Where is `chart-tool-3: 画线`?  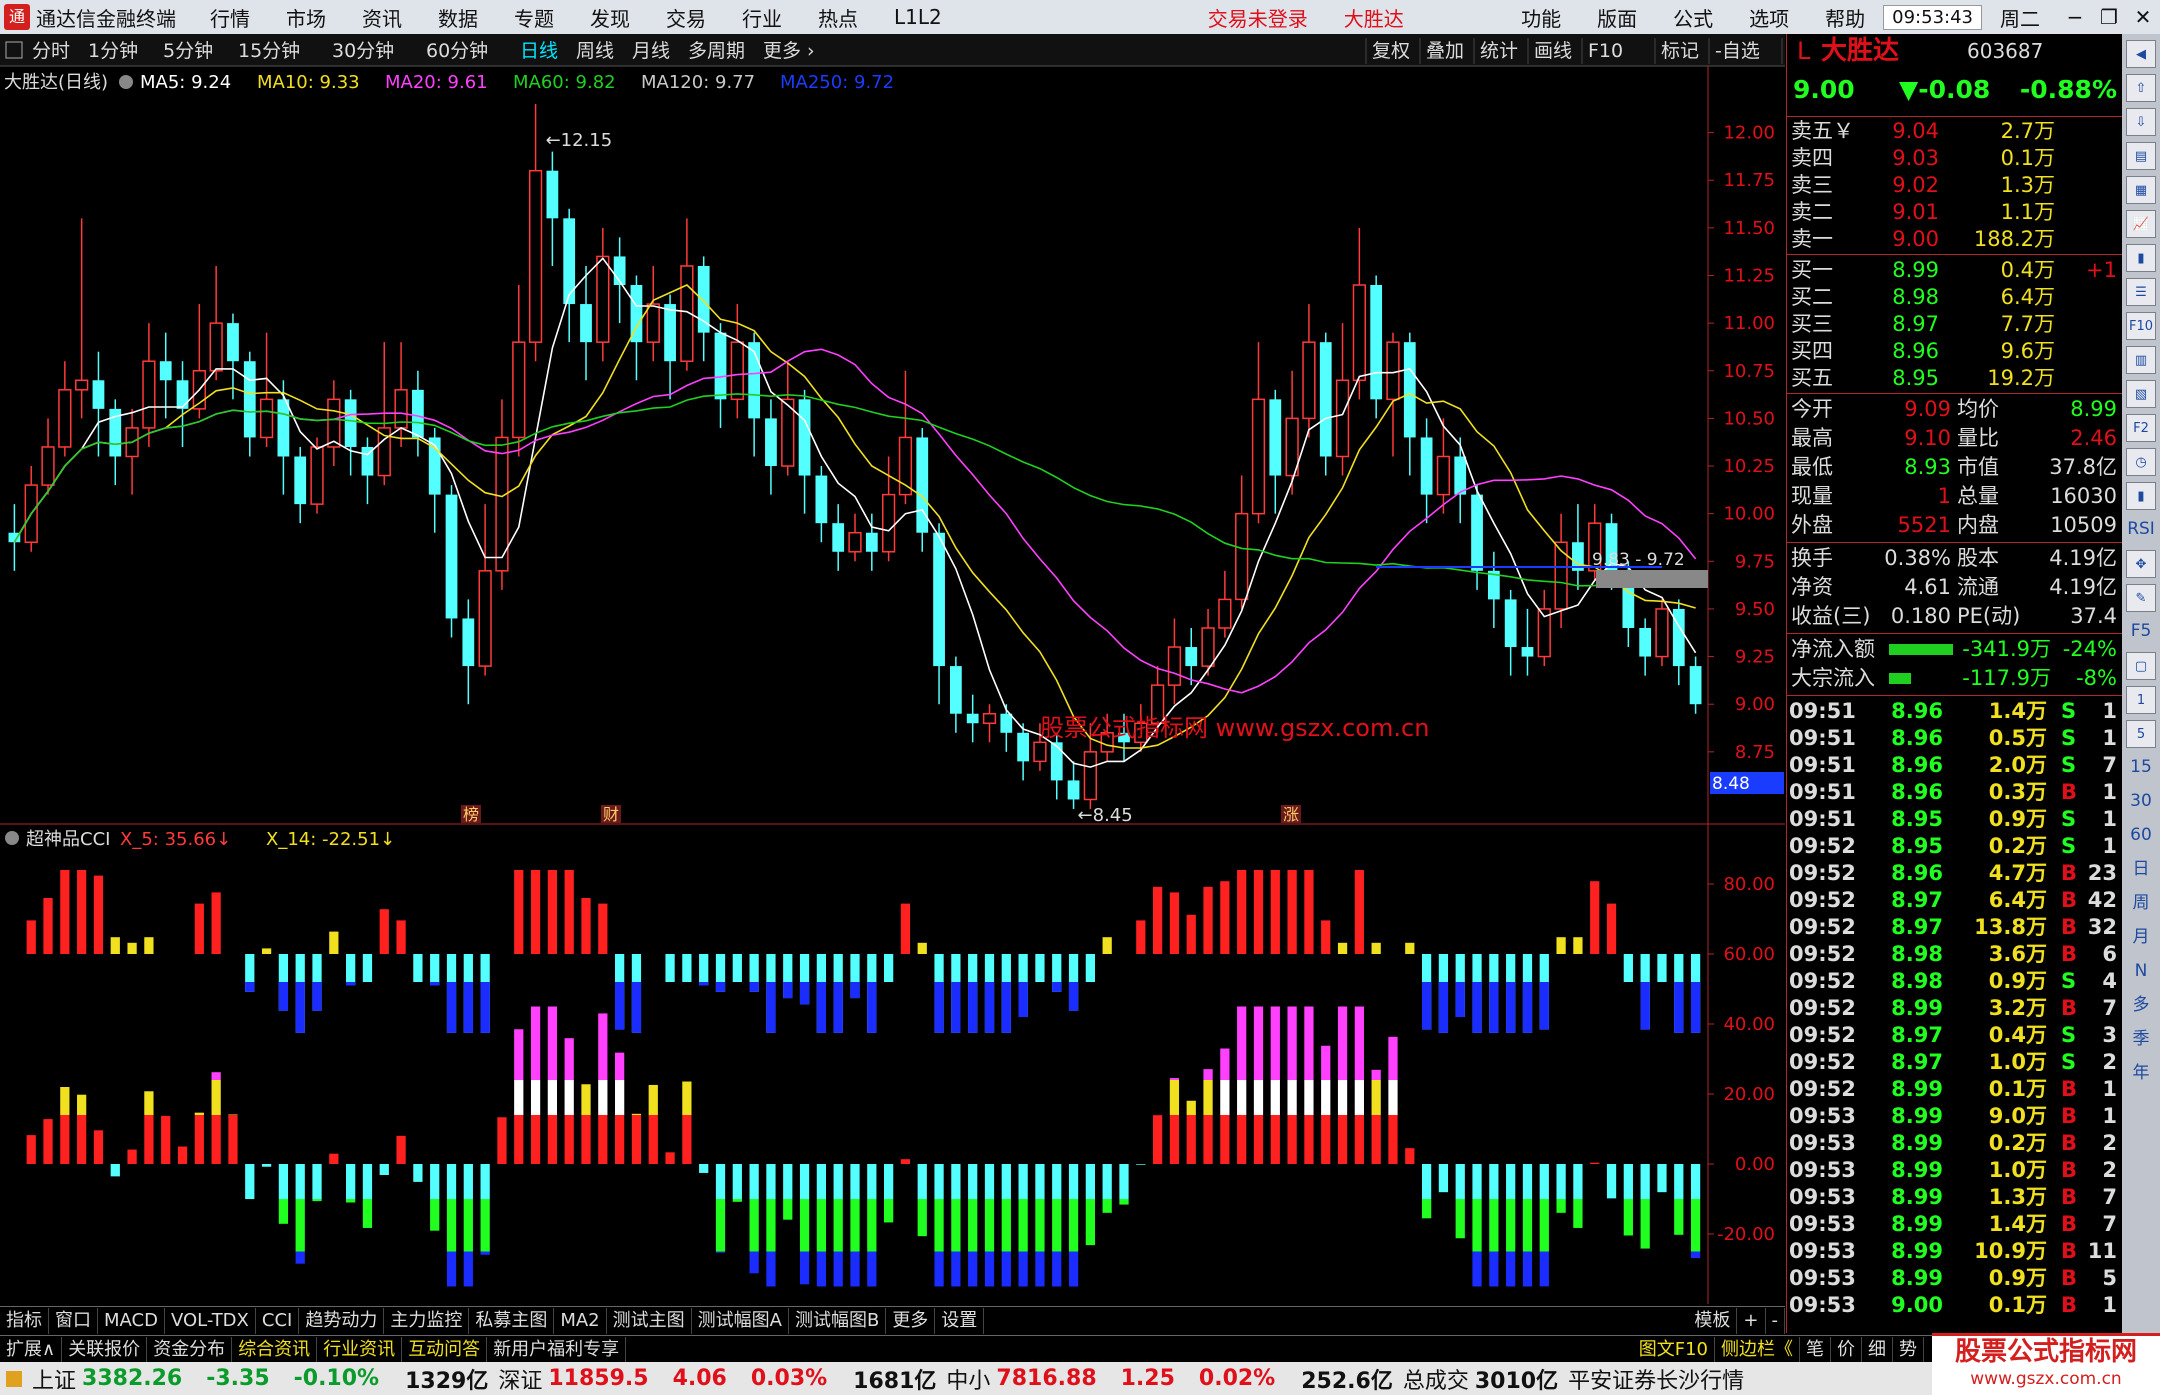
chart-tool-3: 画线 is located at coordinates (1553, 51).